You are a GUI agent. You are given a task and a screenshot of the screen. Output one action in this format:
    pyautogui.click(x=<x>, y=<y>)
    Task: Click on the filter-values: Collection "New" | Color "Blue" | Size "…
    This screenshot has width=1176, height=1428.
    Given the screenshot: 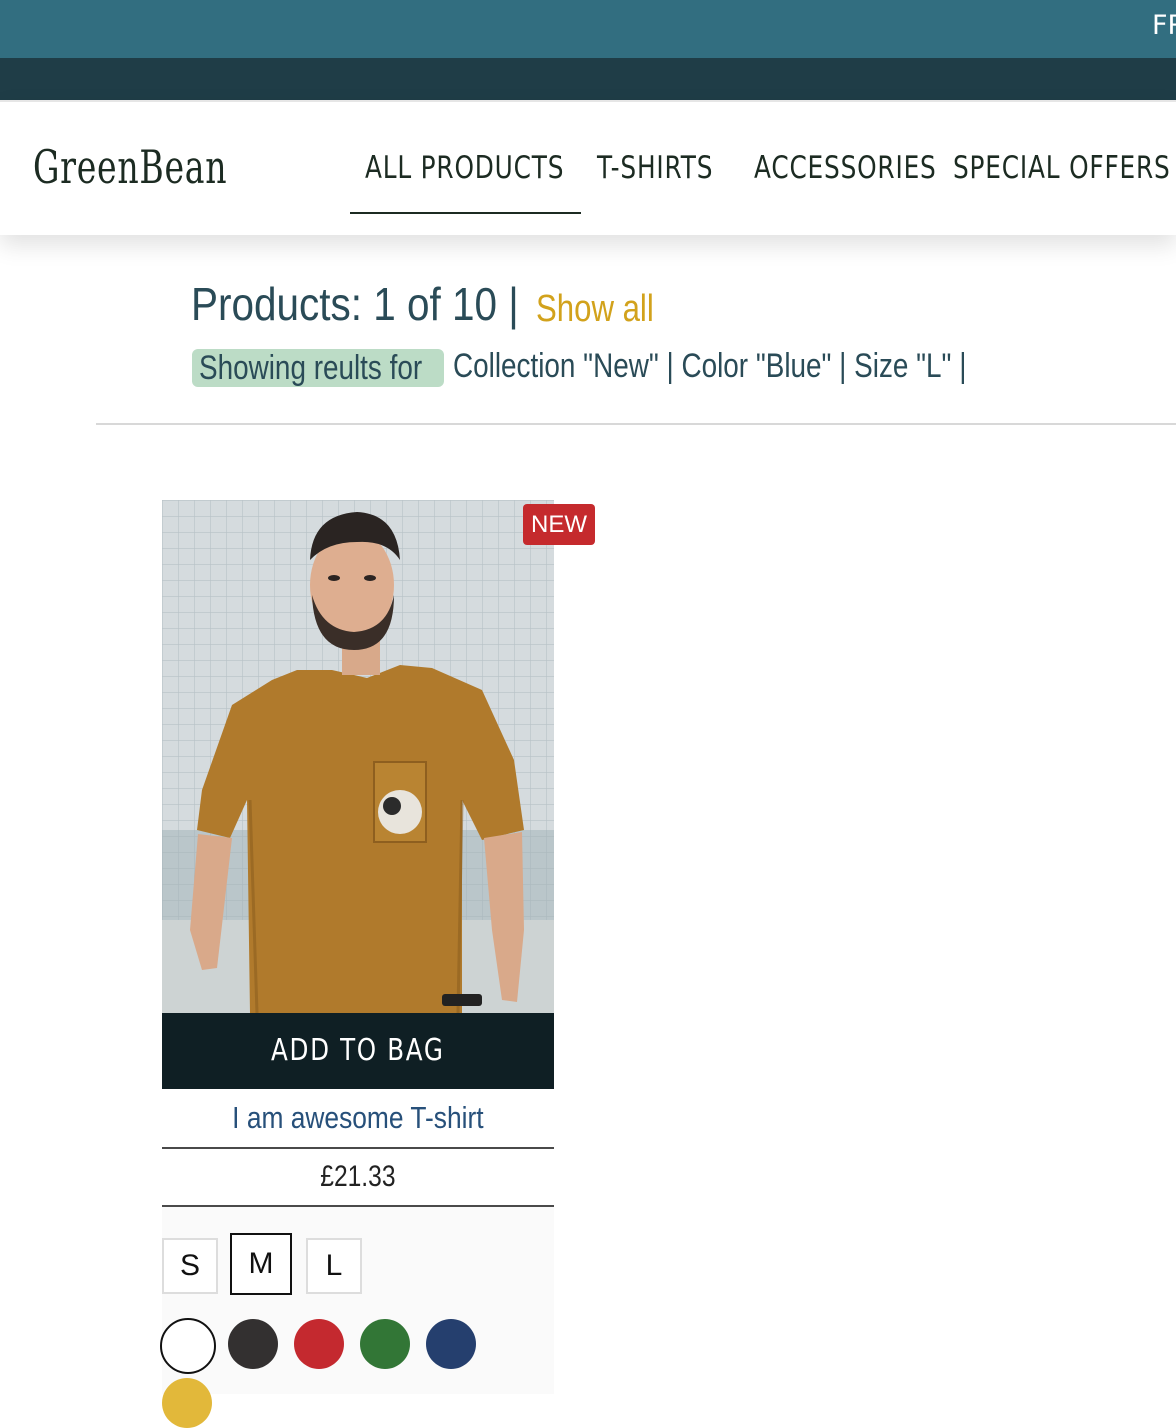 What is the action you would take?
    pyautogui.click(x=709, y=366)
    